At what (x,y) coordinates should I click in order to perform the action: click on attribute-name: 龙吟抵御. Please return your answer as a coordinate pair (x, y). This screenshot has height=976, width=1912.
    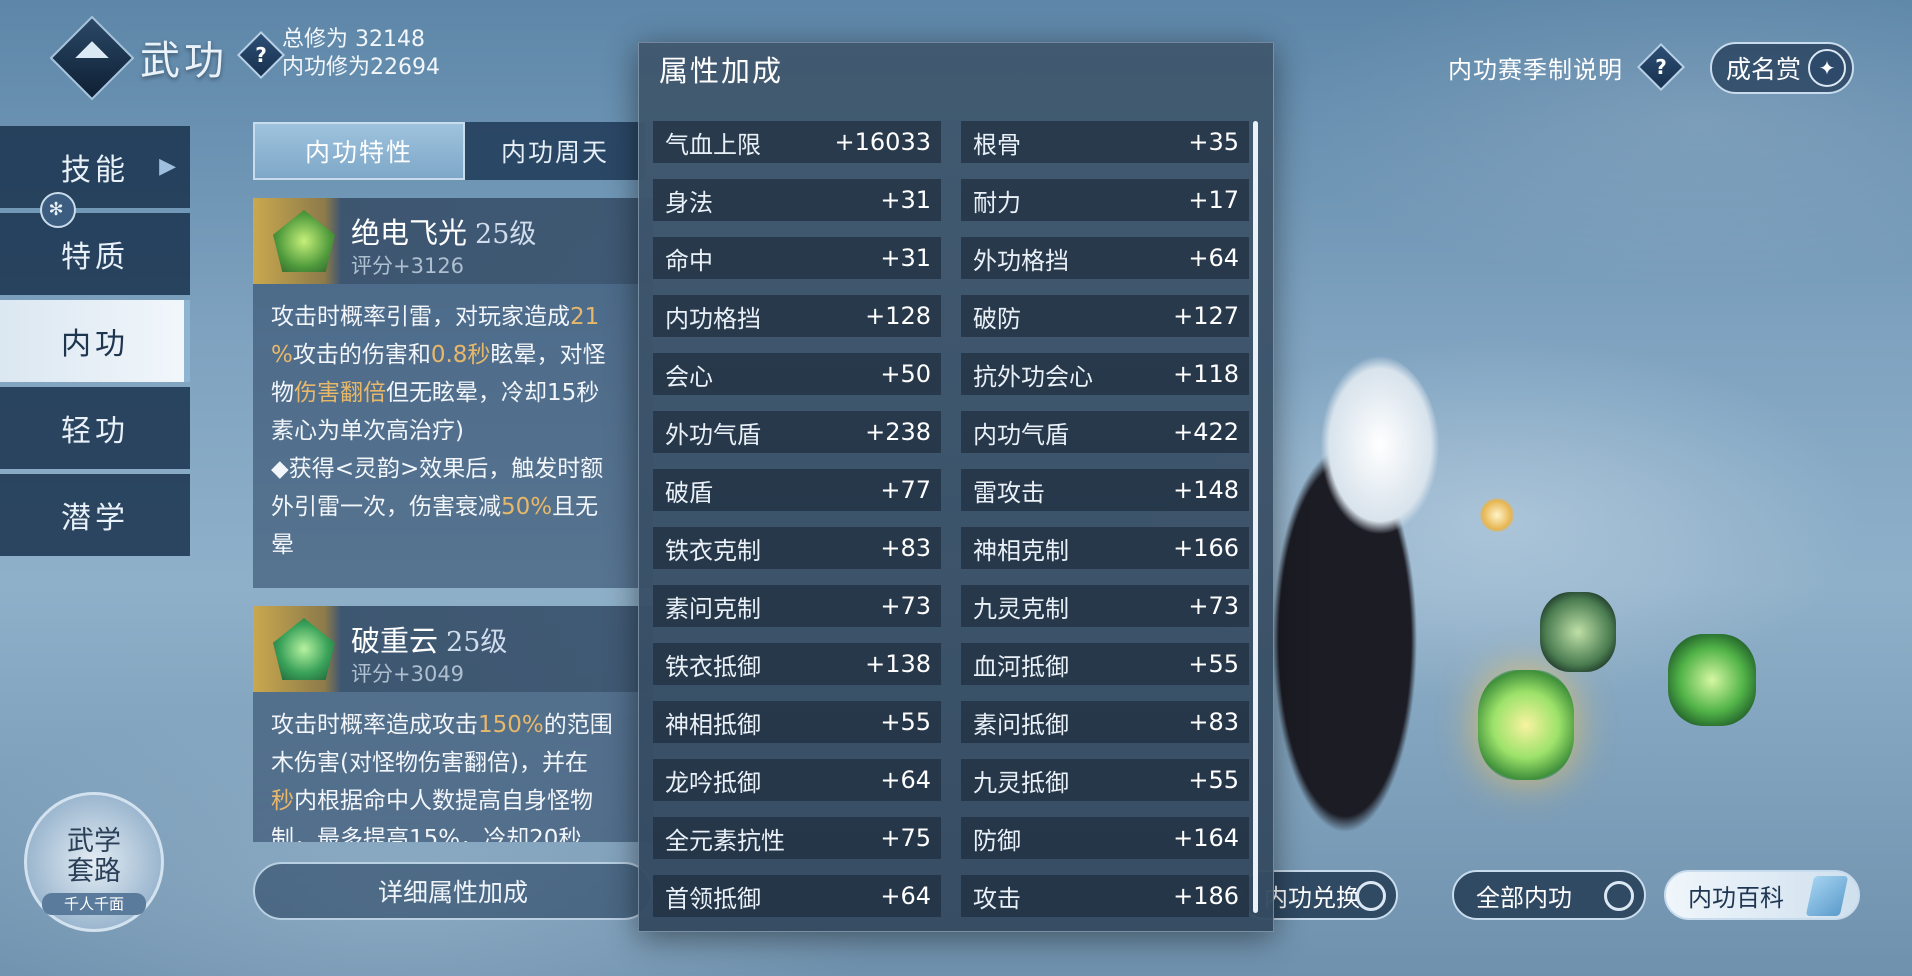
    Looking at the image, I should click on (713, 782).